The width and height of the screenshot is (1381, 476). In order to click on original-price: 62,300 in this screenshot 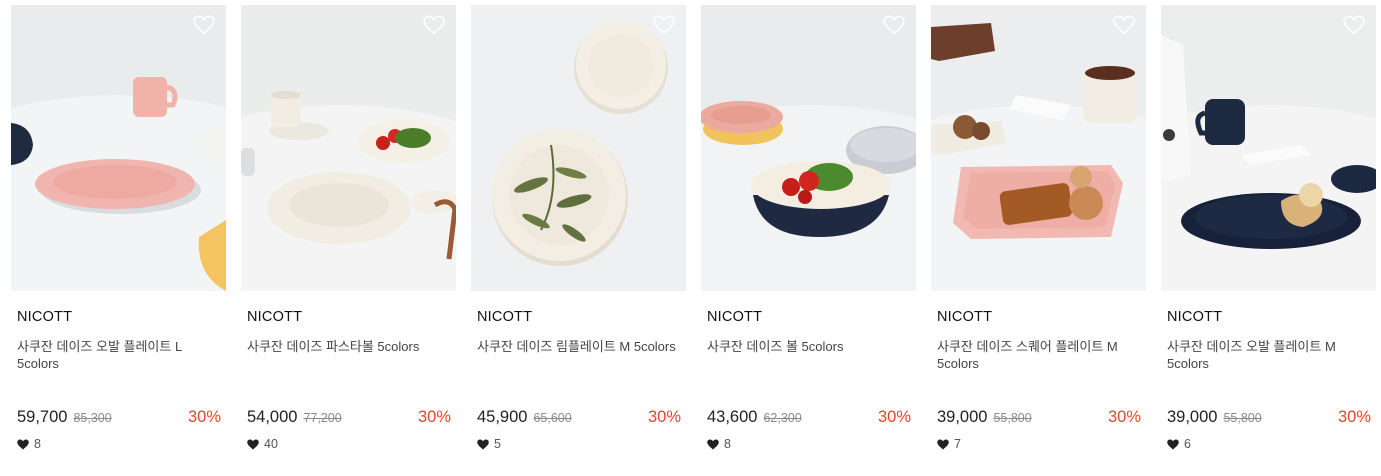, I will do `click(782, 418)`.